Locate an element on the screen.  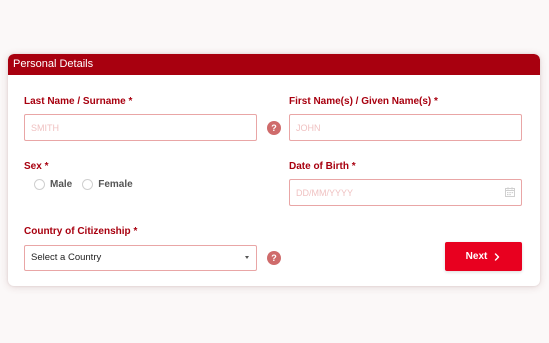
male-radio is located at coordinates (39, 184).